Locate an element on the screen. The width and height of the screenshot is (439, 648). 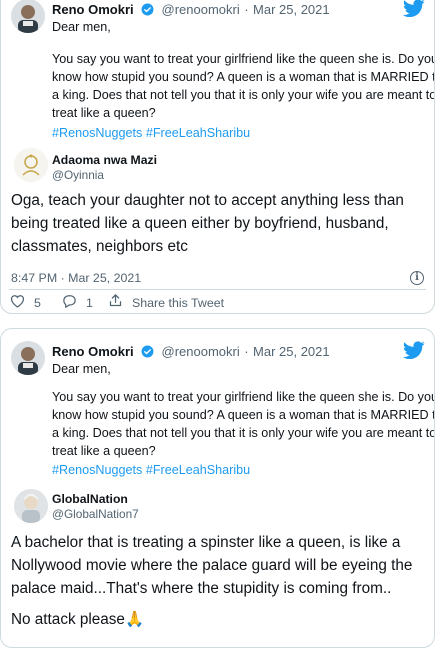
share-action: Share this Tweet is located at coordinates (166, 303).